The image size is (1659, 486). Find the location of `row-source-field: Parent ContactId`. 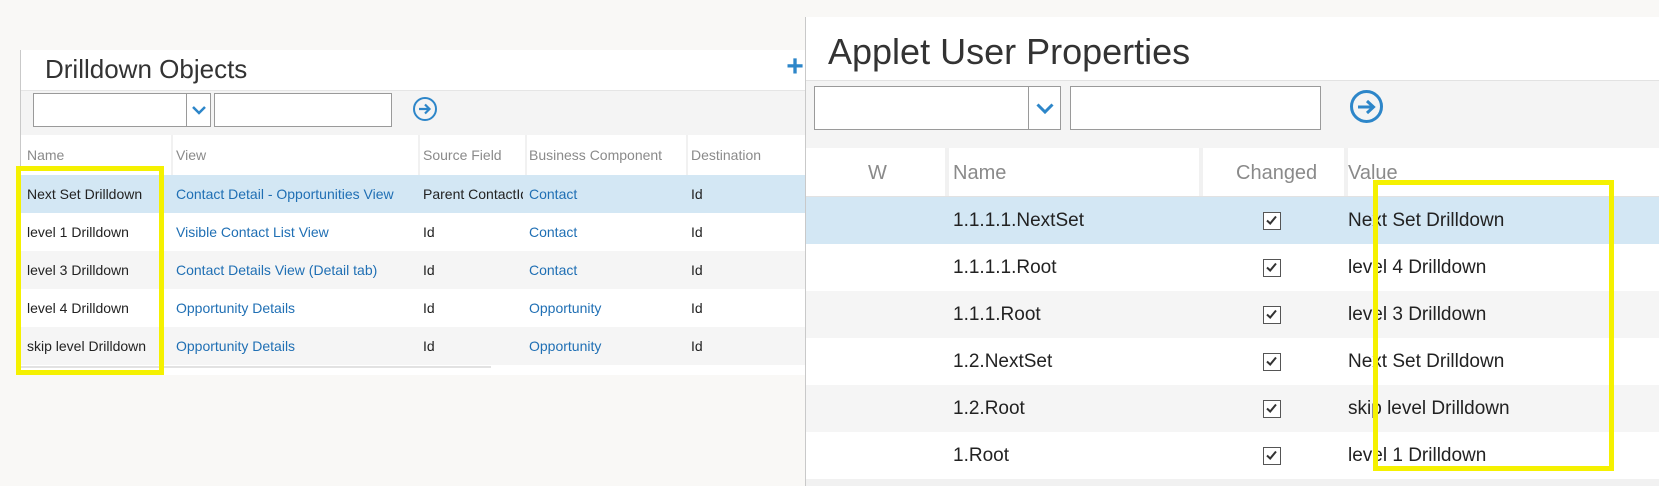

row-source-field: Parent ContactId is located at coordinates (473, 194).